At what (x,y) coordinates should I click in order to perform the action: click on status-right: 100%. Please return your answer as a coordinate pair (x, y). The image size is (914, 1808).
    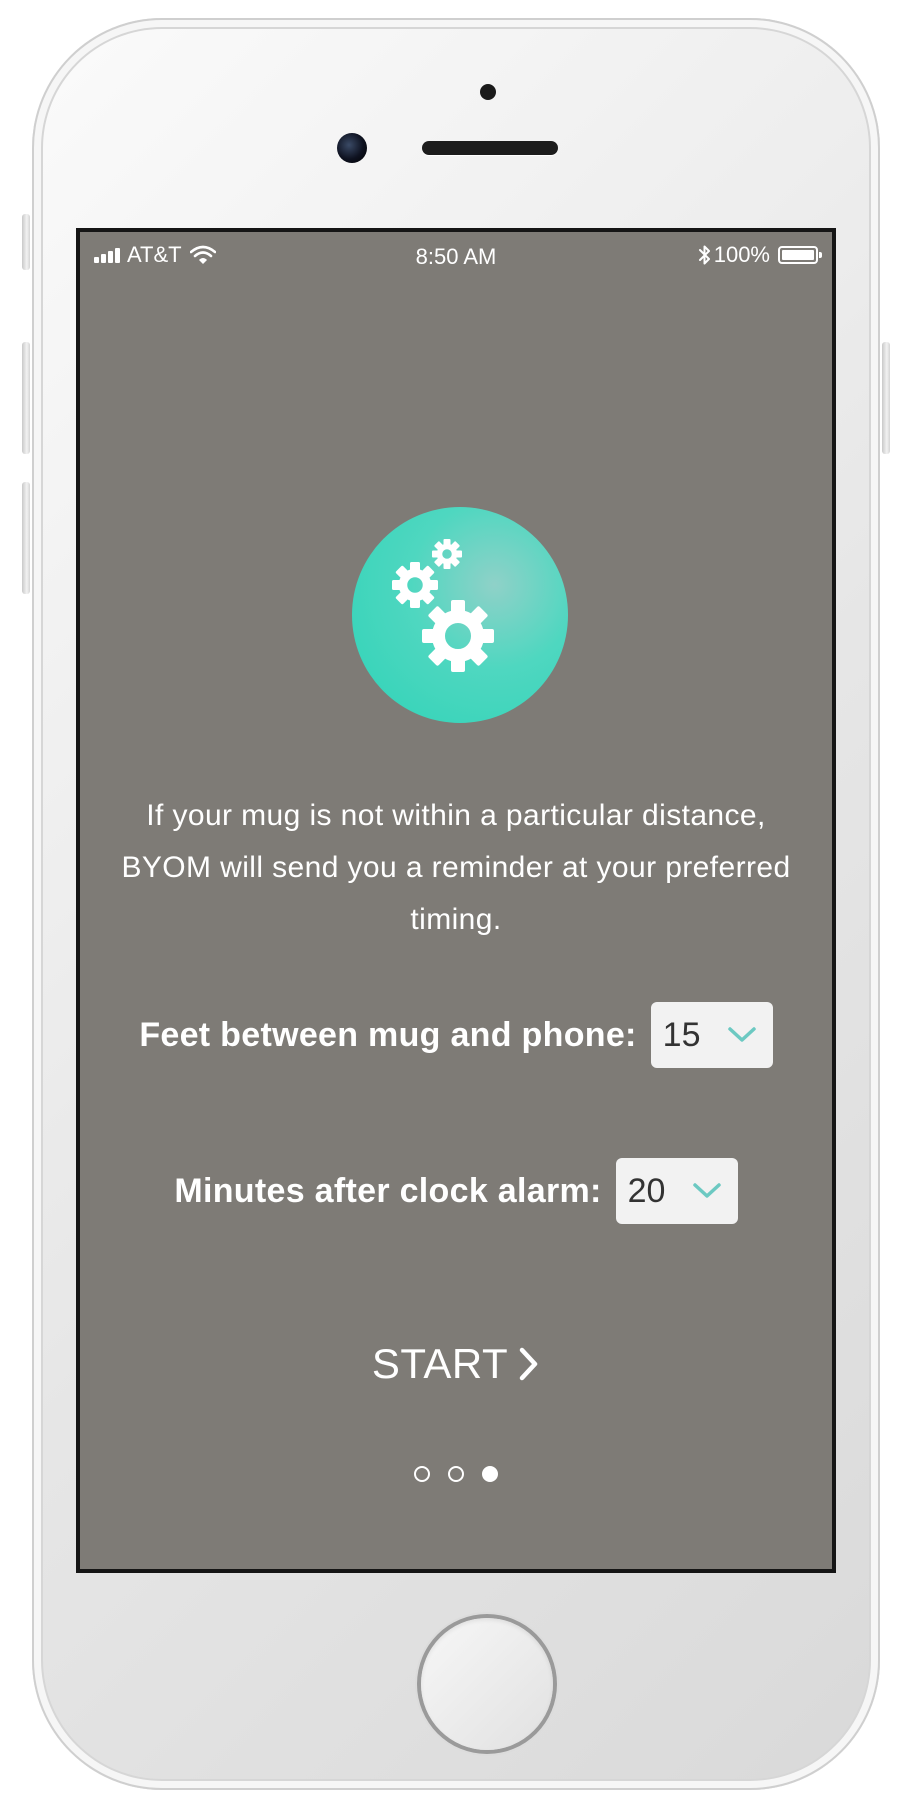
    Looking at the image, I should click on (760, 254).